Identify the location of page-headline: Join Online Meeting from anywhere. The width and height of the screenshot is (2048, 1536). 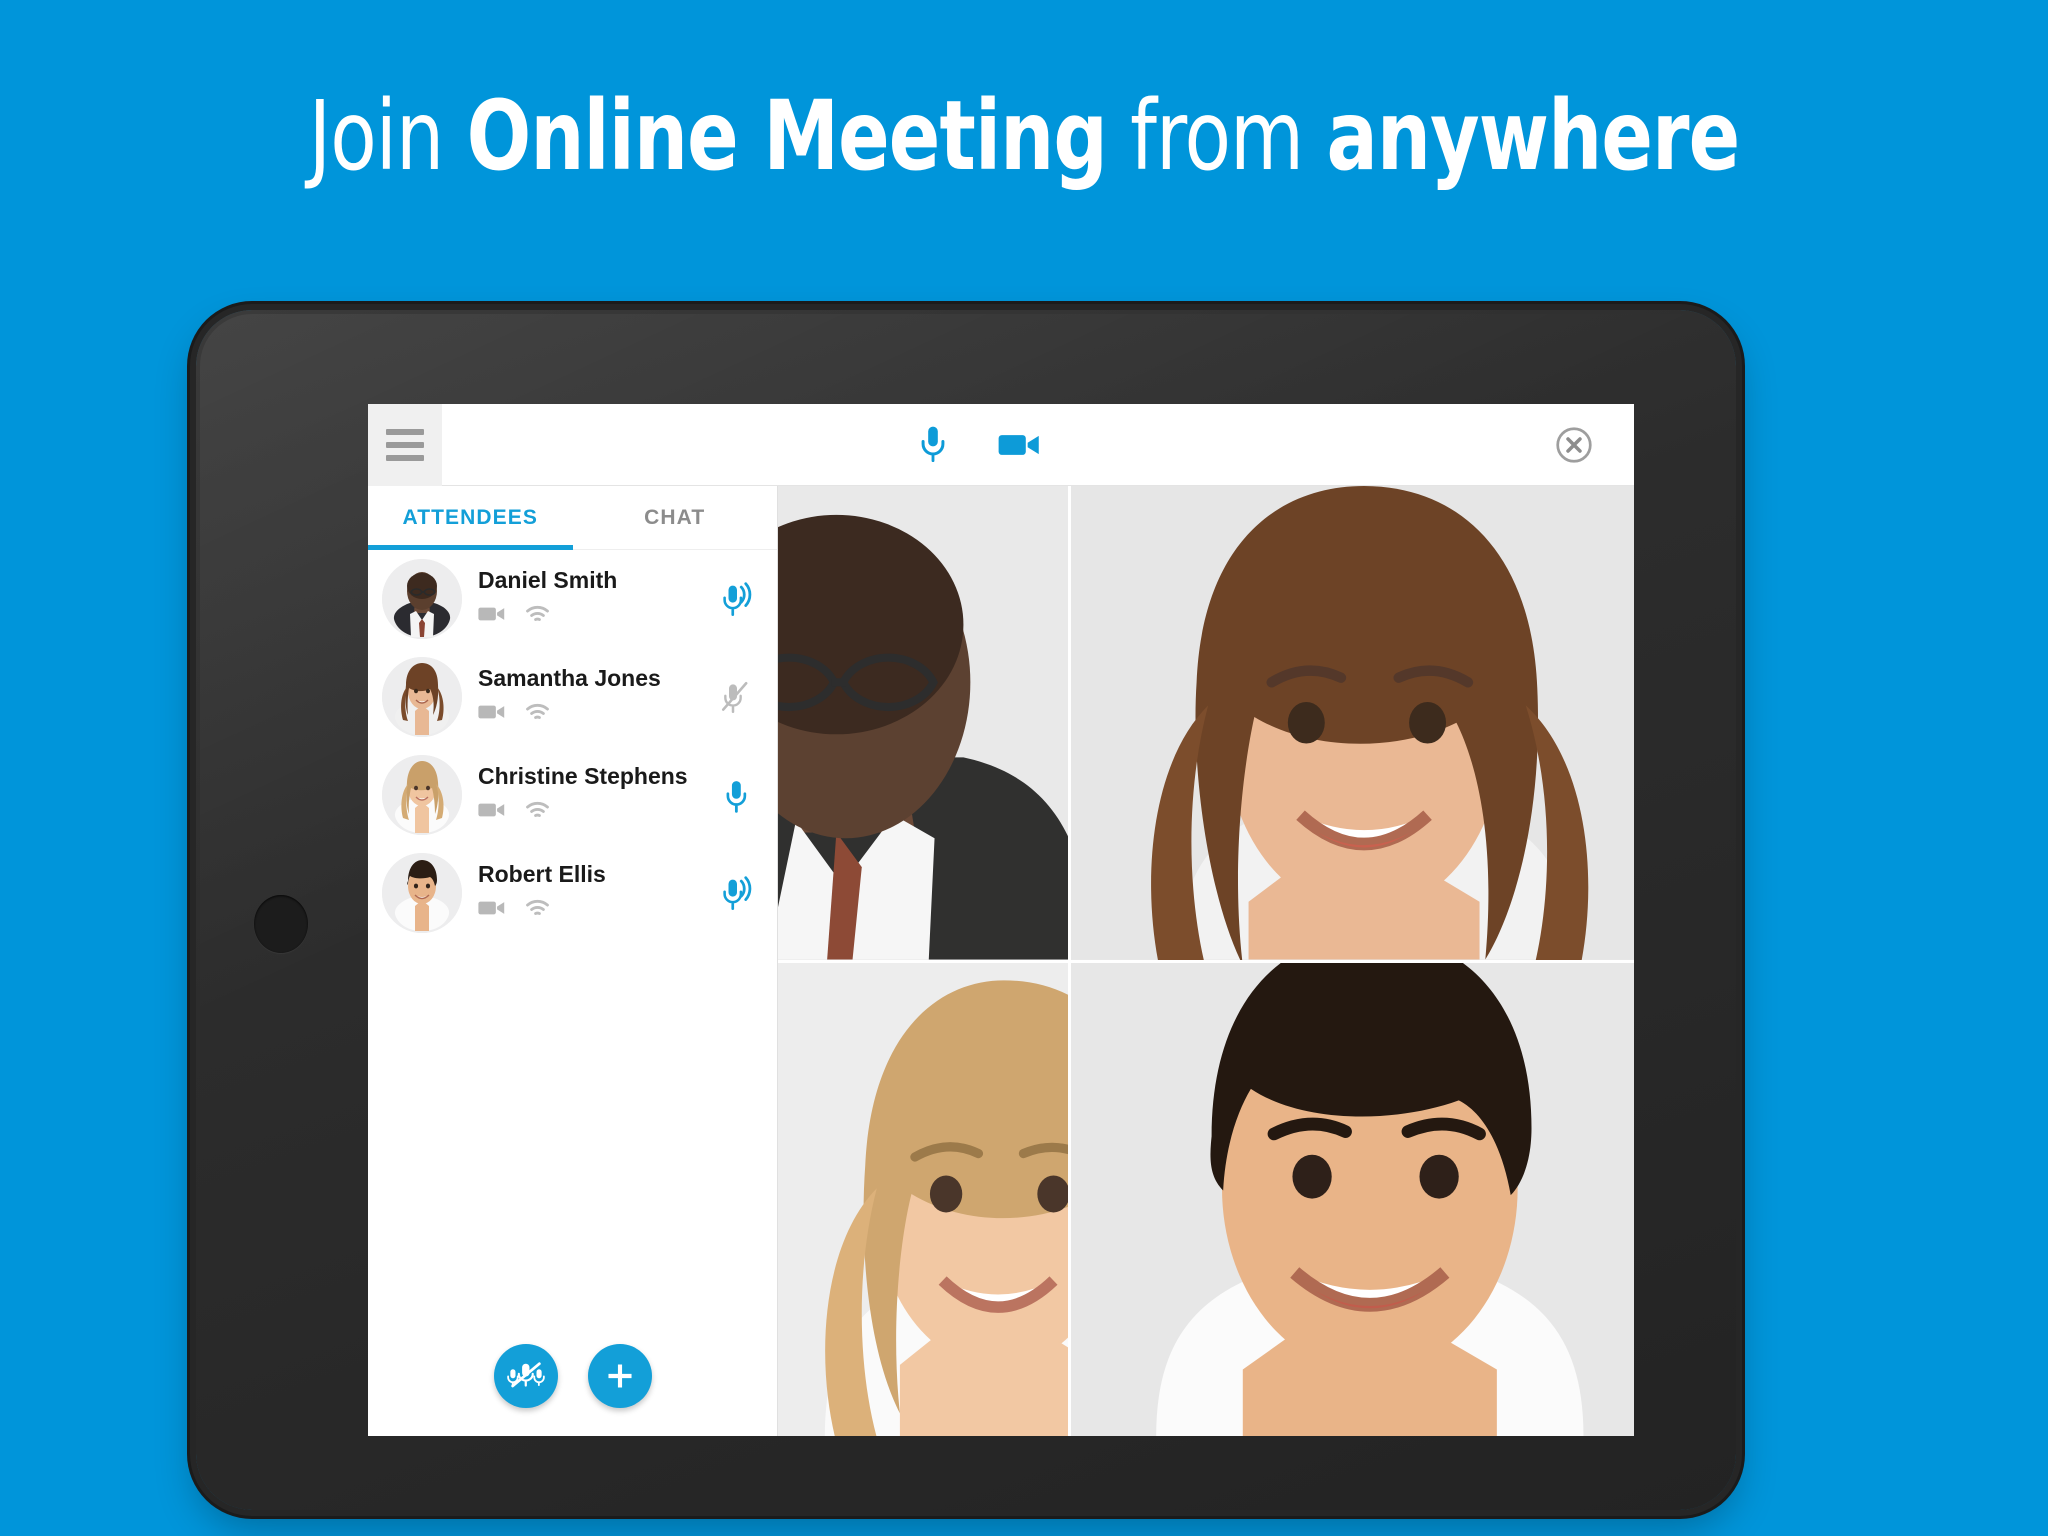
(1024, 136).